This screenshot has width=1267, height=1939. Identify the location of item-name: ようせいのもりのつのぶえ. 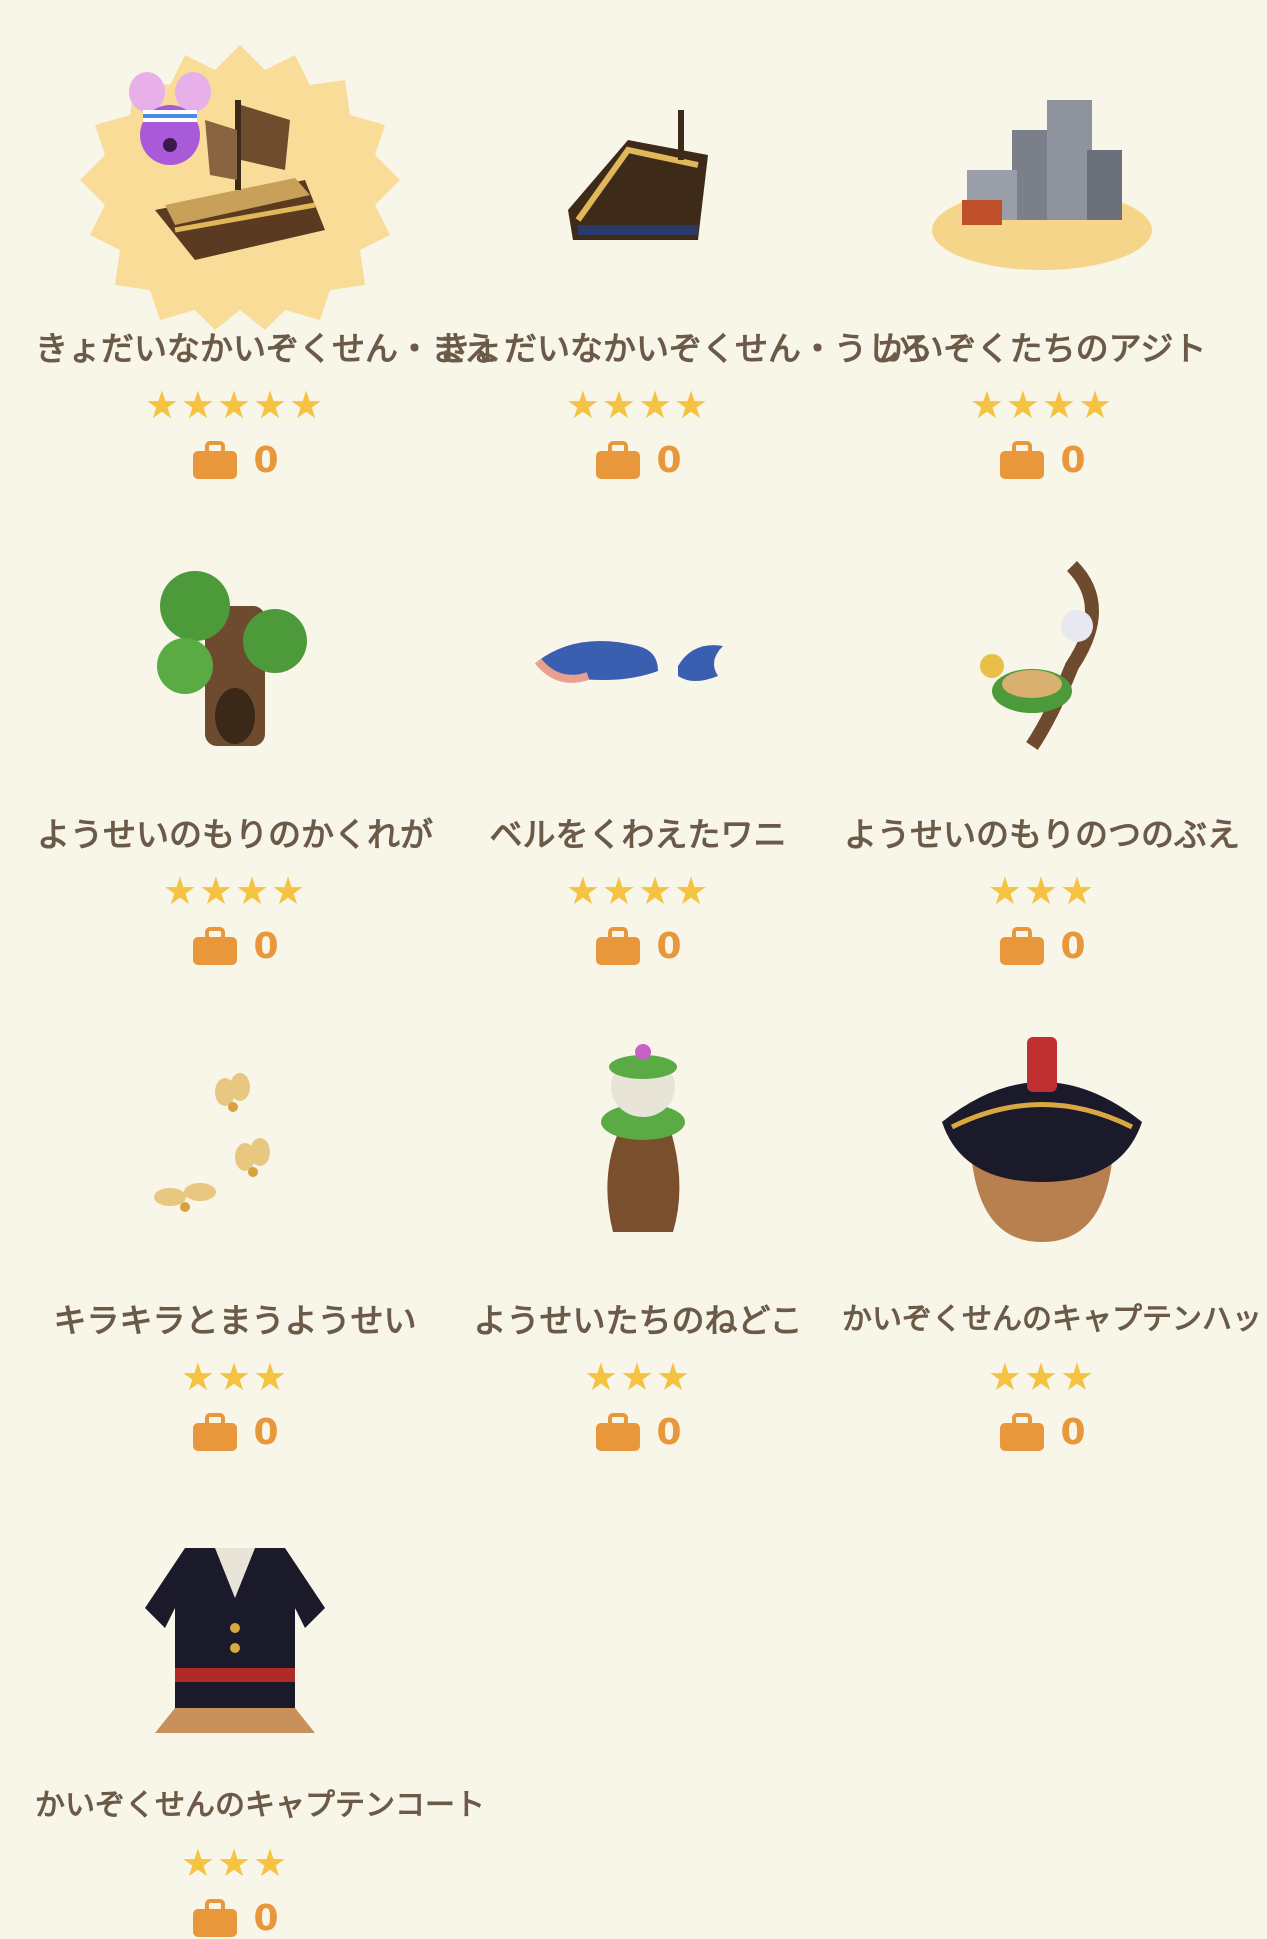
(1042, 834).